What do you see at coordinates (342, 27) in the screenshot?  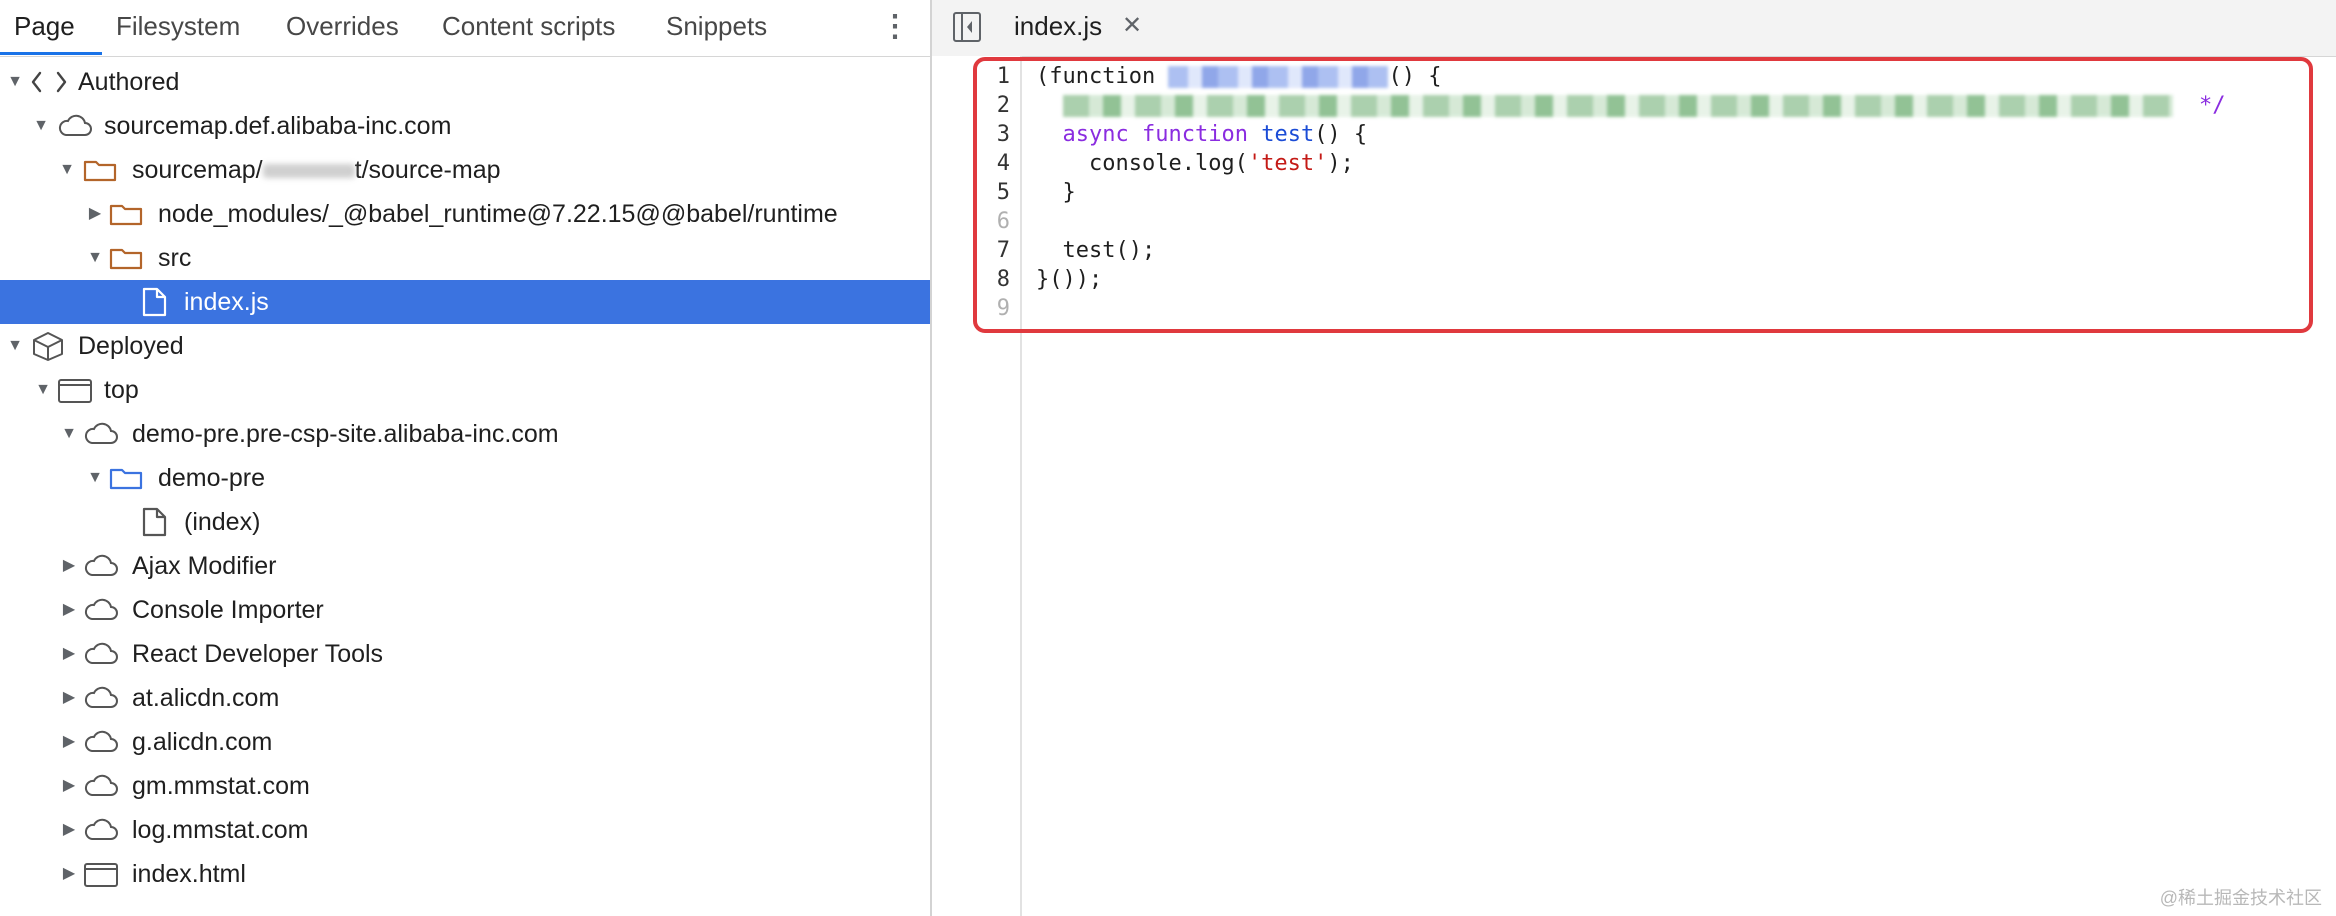 I see `tab-overrides: Overrides` at bounding box center [342, 27].